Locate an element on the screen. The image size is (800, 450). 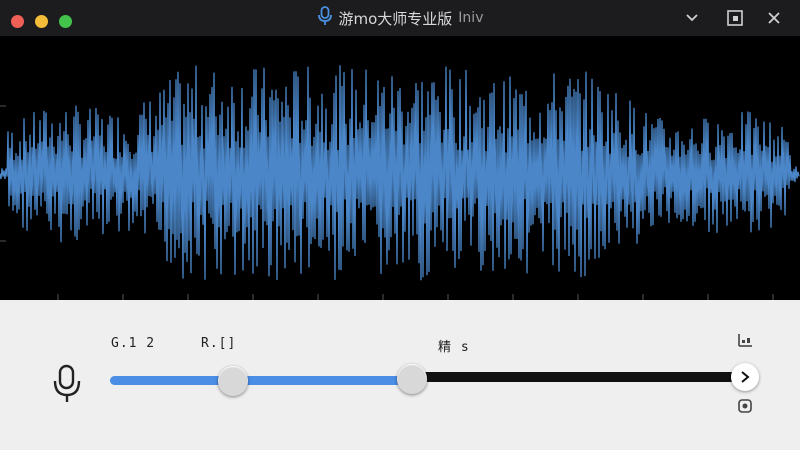
close-icon is located at coordinates (774, 18).